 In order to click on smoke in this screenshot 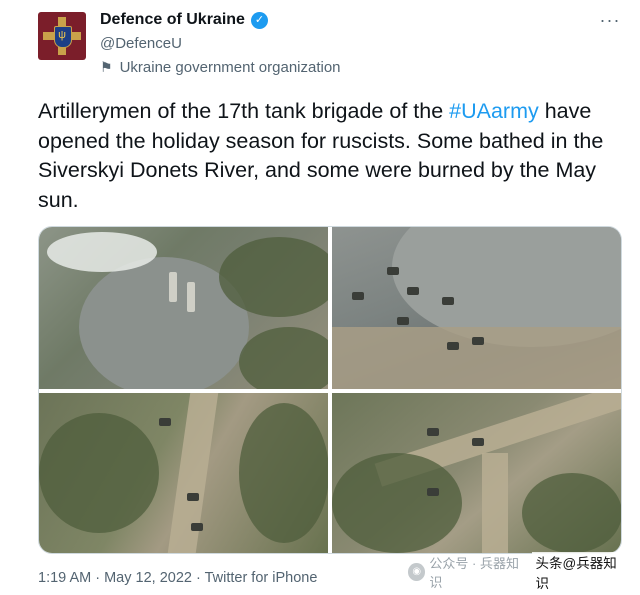, I will do `click(102, 252)`.